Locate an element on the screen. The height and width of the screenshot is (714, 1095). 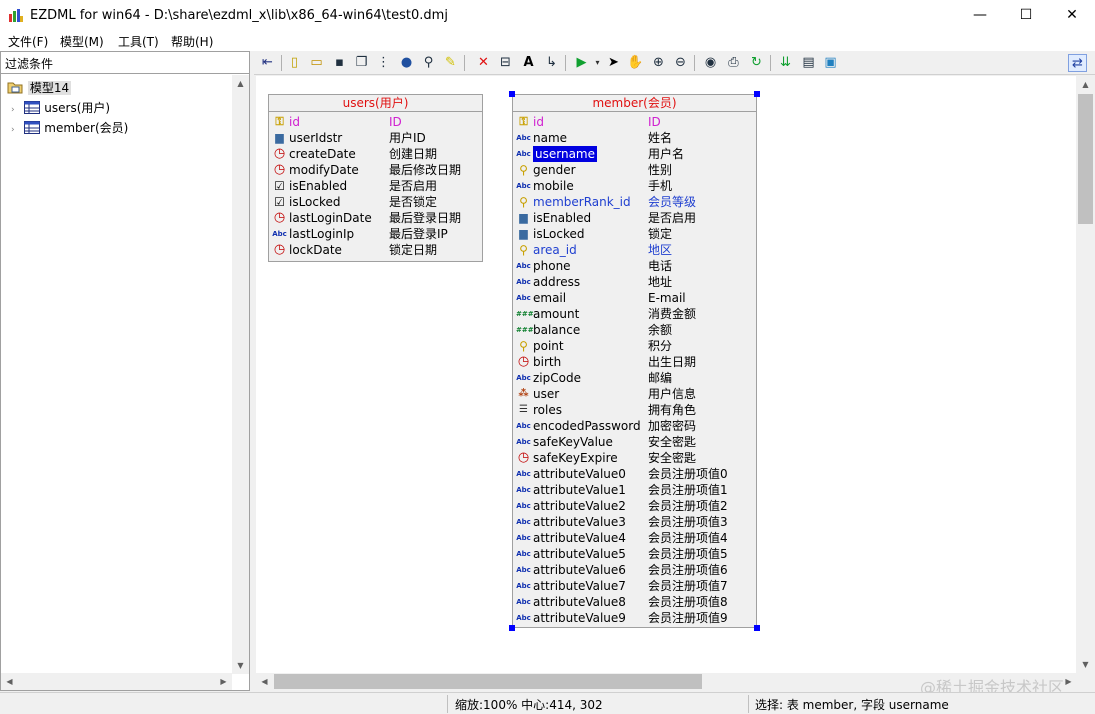
image-icon: ▣ is located at coordinates (830, 63).